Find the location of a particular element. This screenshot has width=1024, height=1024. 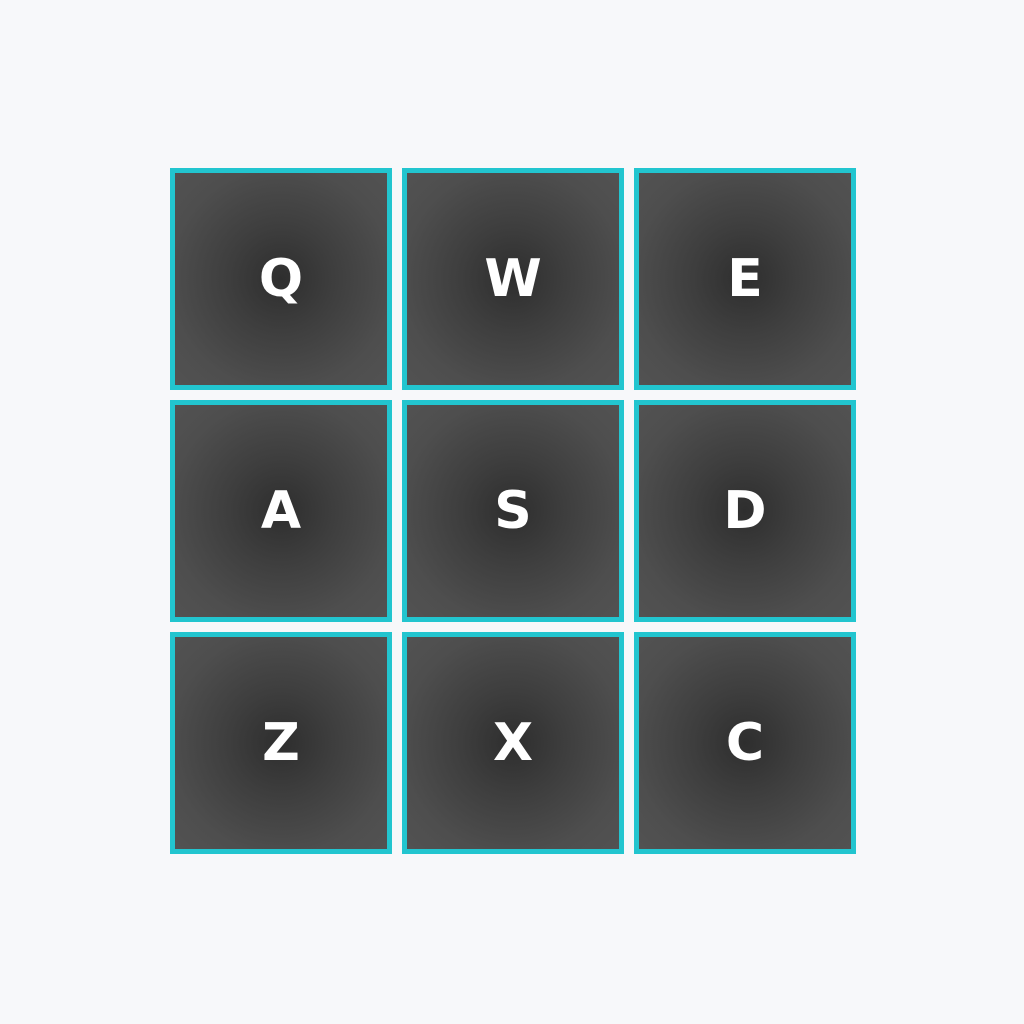

key-q: Q is located at coordinates (281, 279).